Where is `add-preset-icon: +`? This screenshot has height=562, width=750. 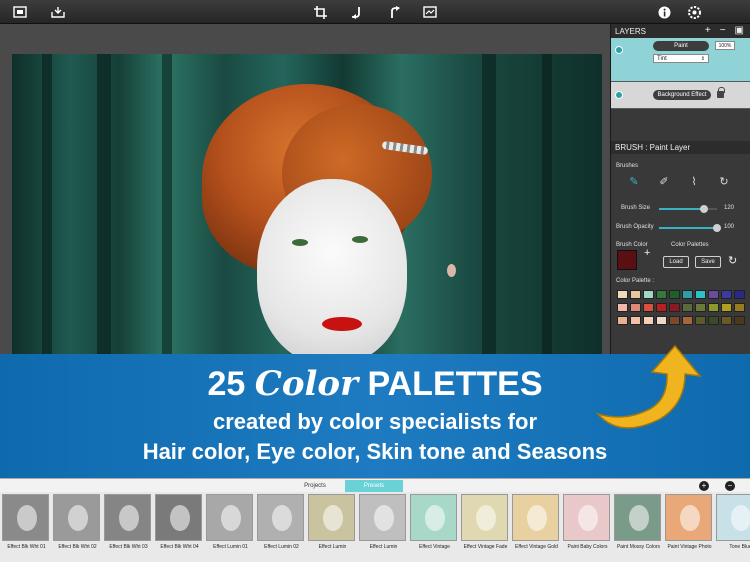 add-preset-icon: + is located at coordinates (704, 486).